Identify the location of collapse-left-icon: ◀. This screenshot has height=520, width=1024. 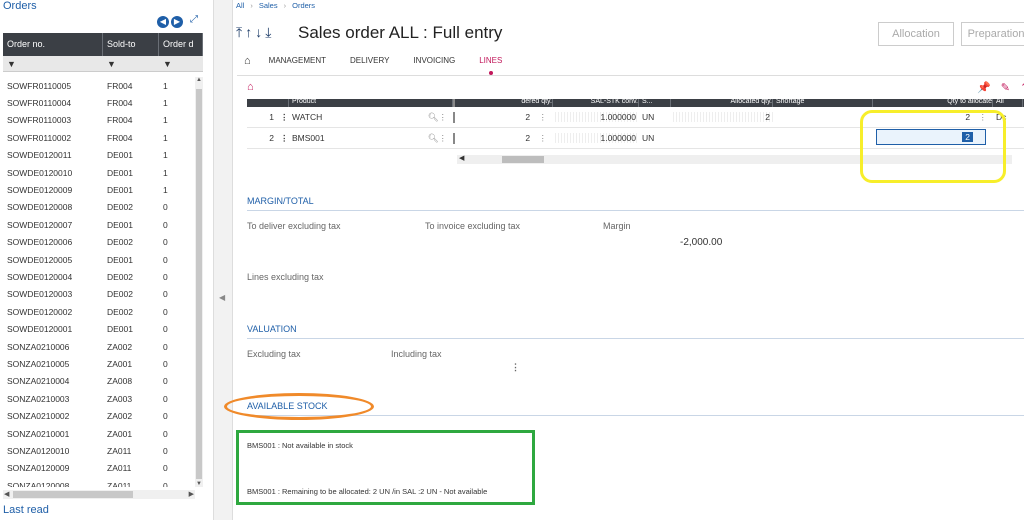
(222, 297).